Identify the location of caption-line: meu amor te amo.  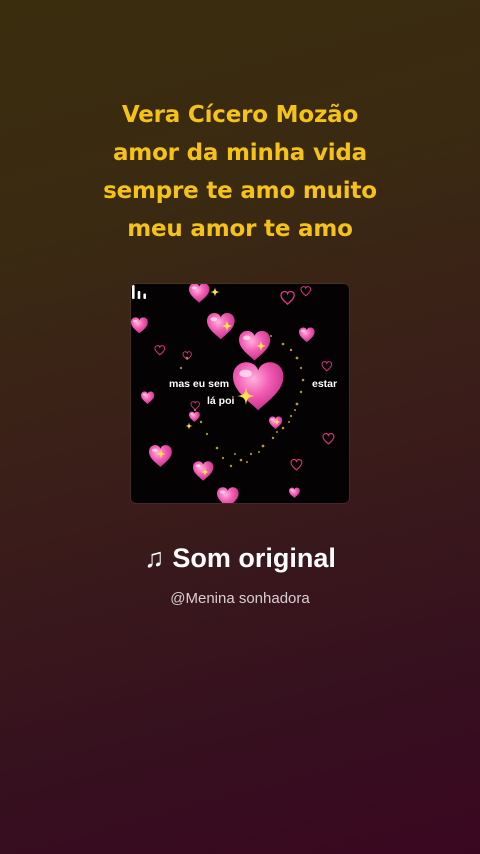
(240, 229).